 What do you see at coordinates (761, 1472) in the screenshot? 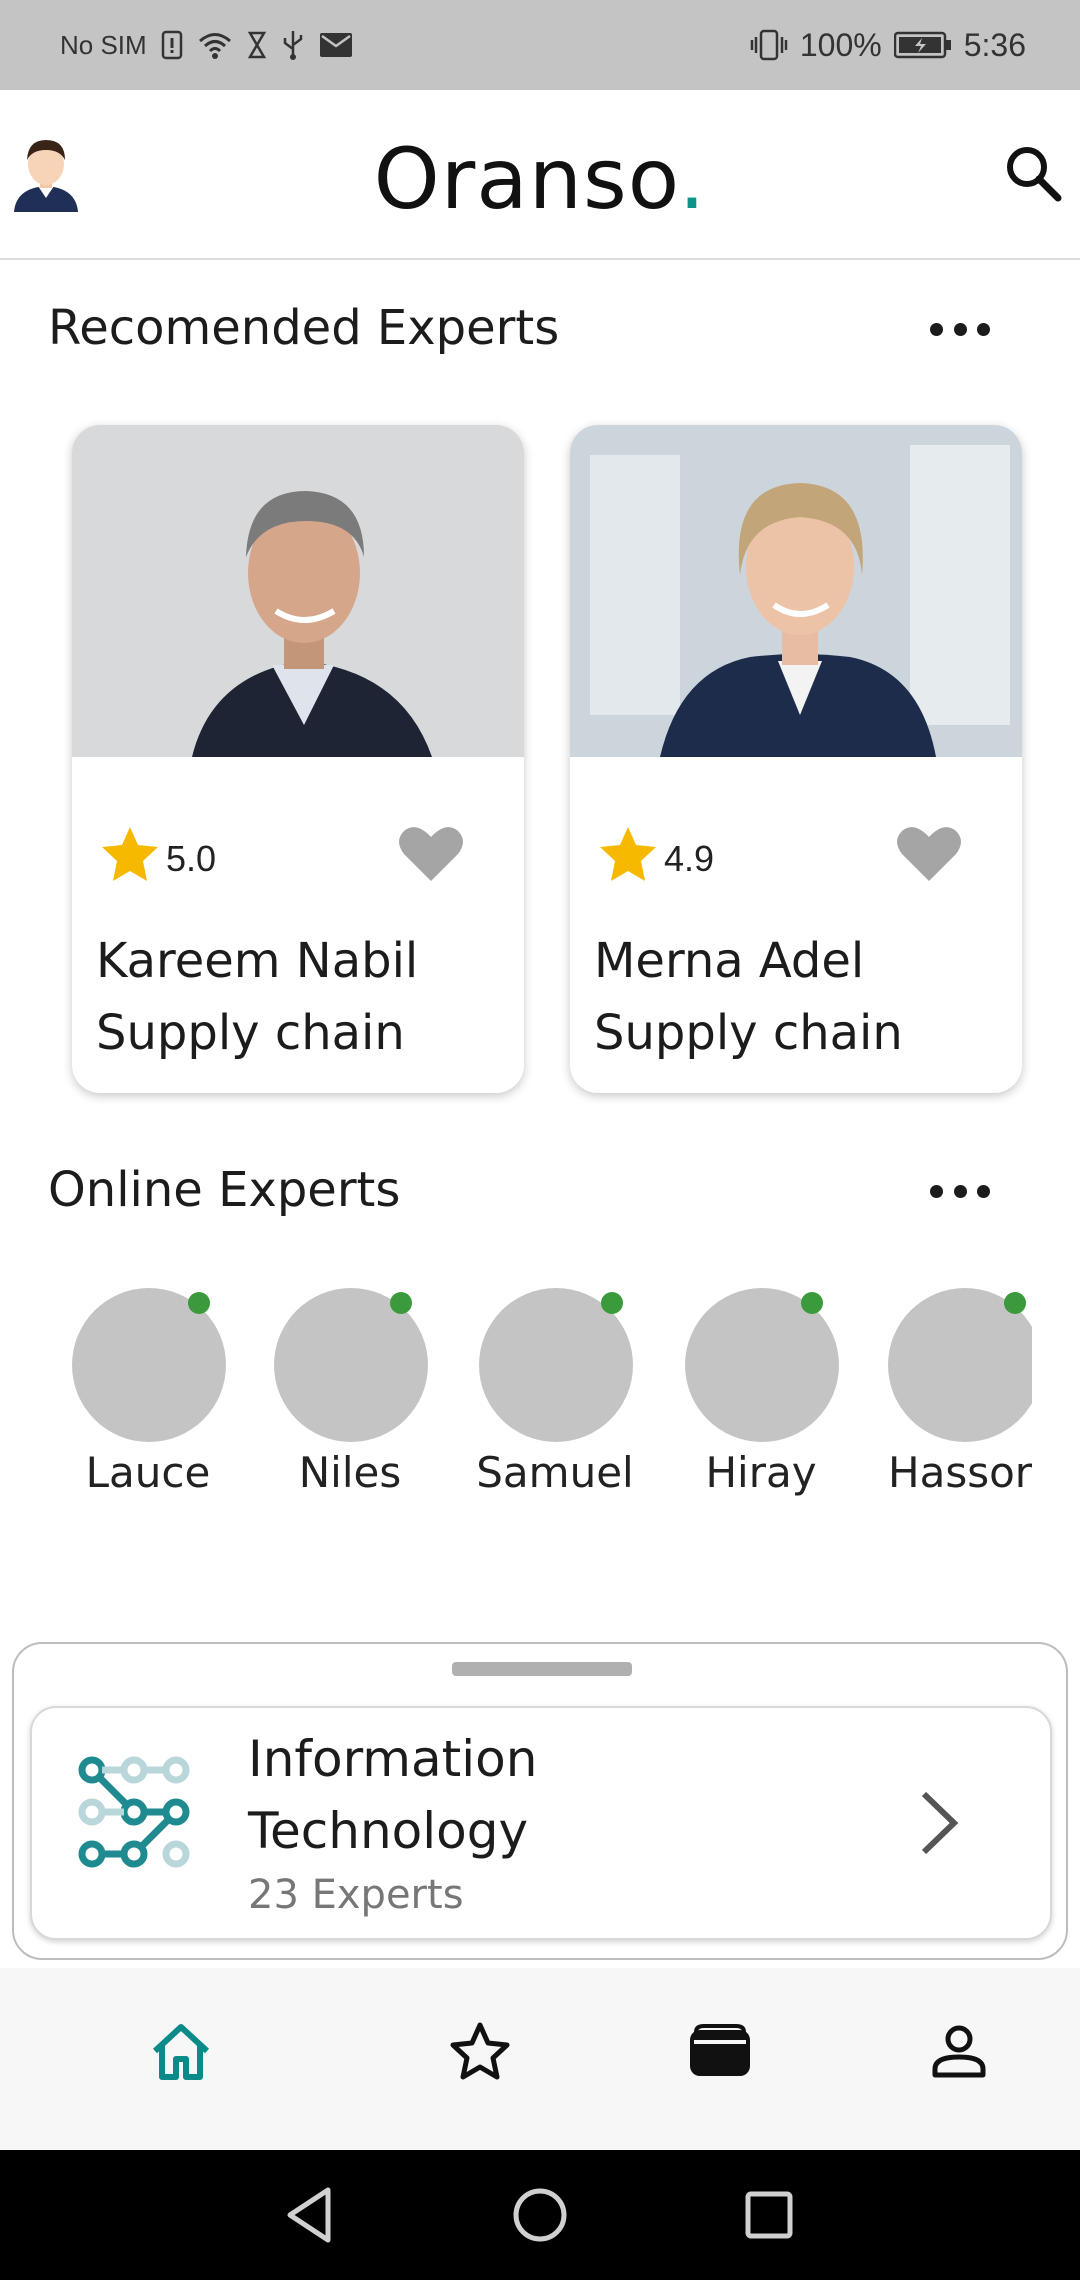
I see `online-expert-name: Hiray` at bounding box center [761, 1472].